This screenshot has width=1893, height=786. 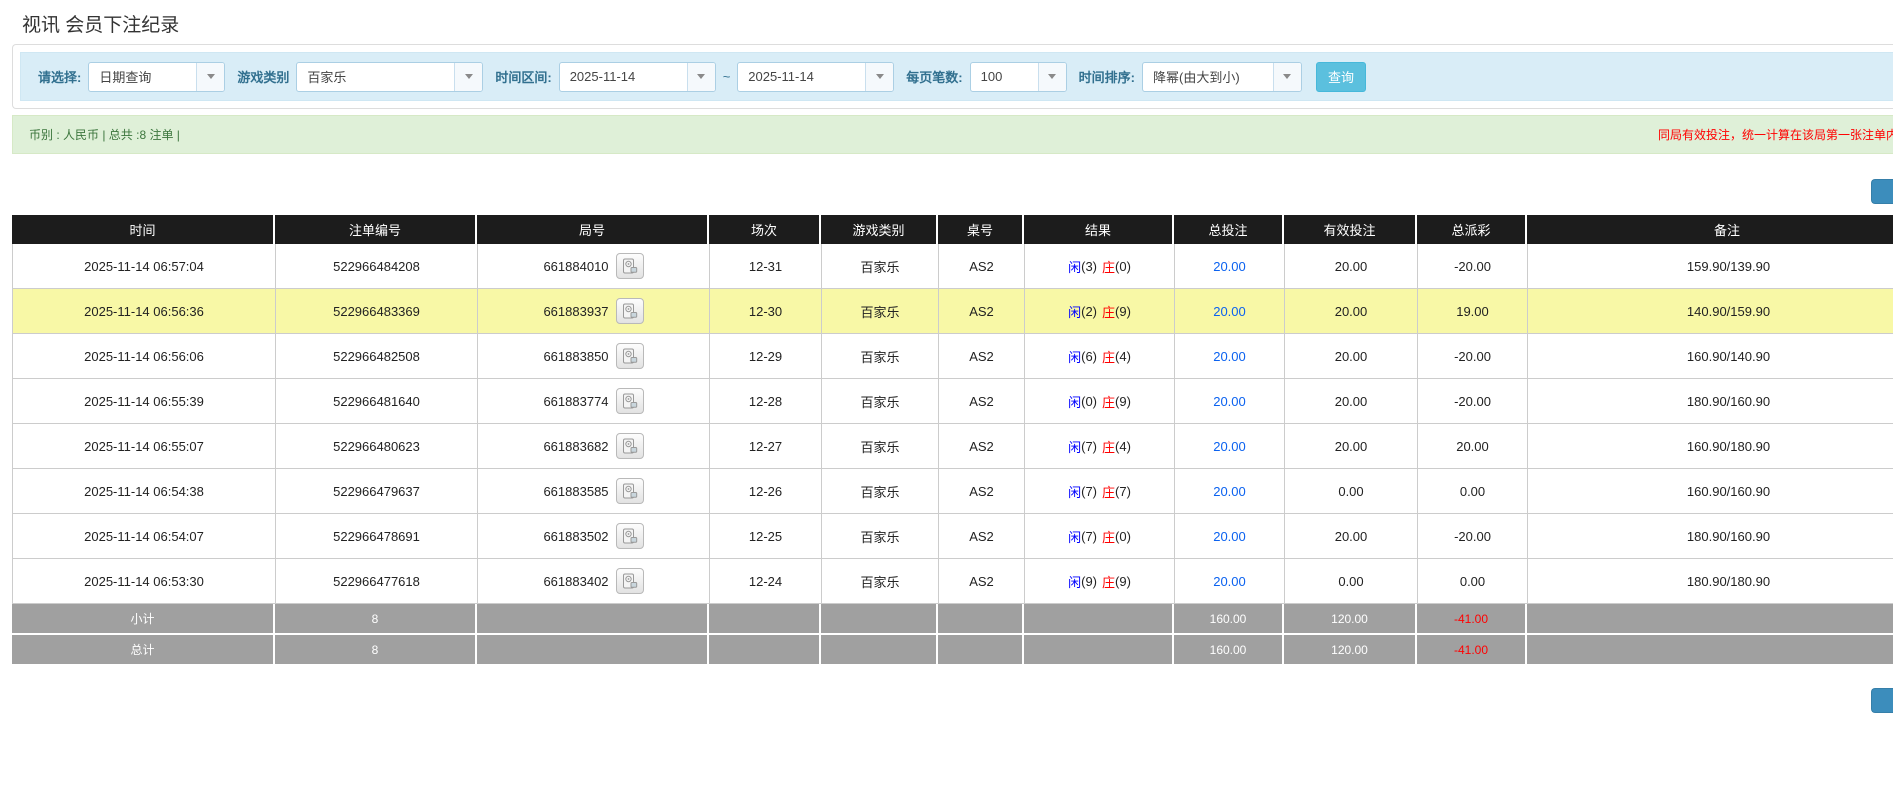 What do you see at coordinates (1710, 446) in the screenshot?
I see `cell-remark: 160.90/180.90` at bounding box center [1710, 446].